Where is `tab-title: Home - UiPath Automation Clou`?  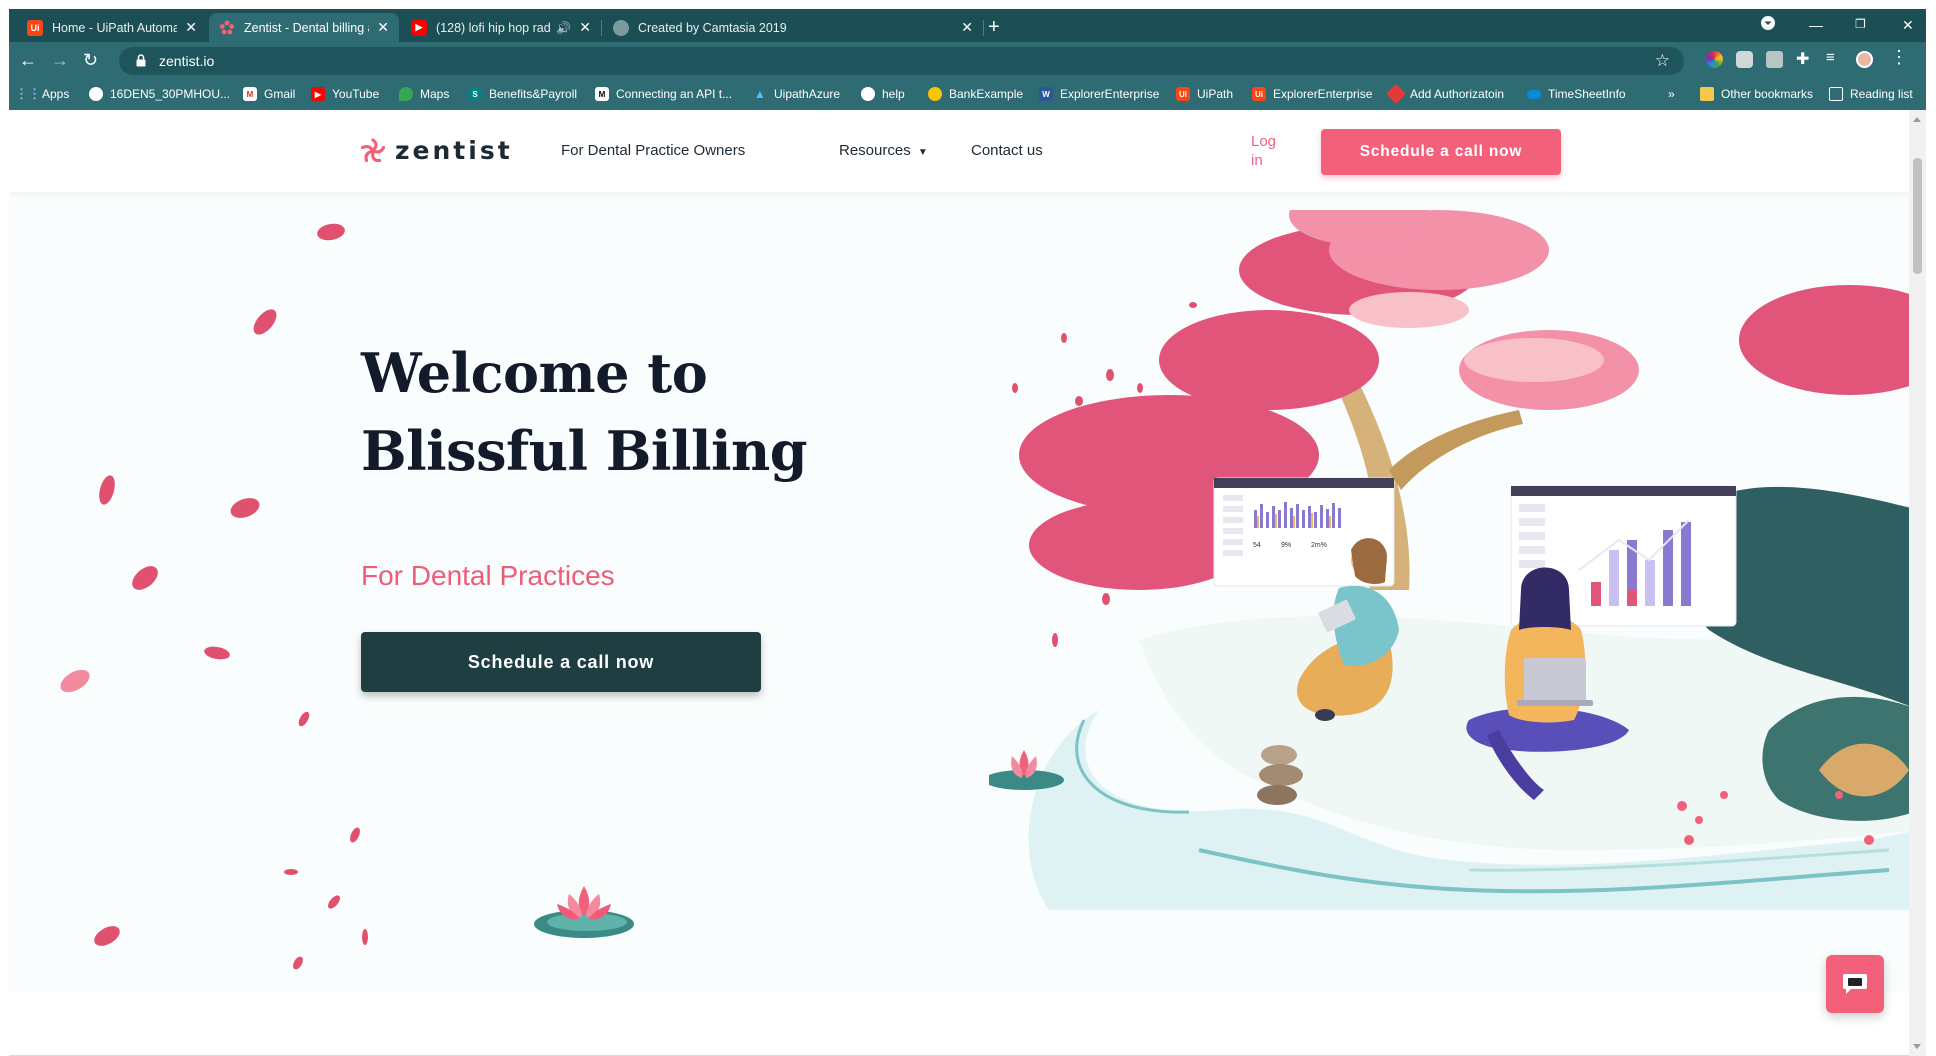 tab-title: Home - UiPath Automation Clou is located at coordinates (115, 27).